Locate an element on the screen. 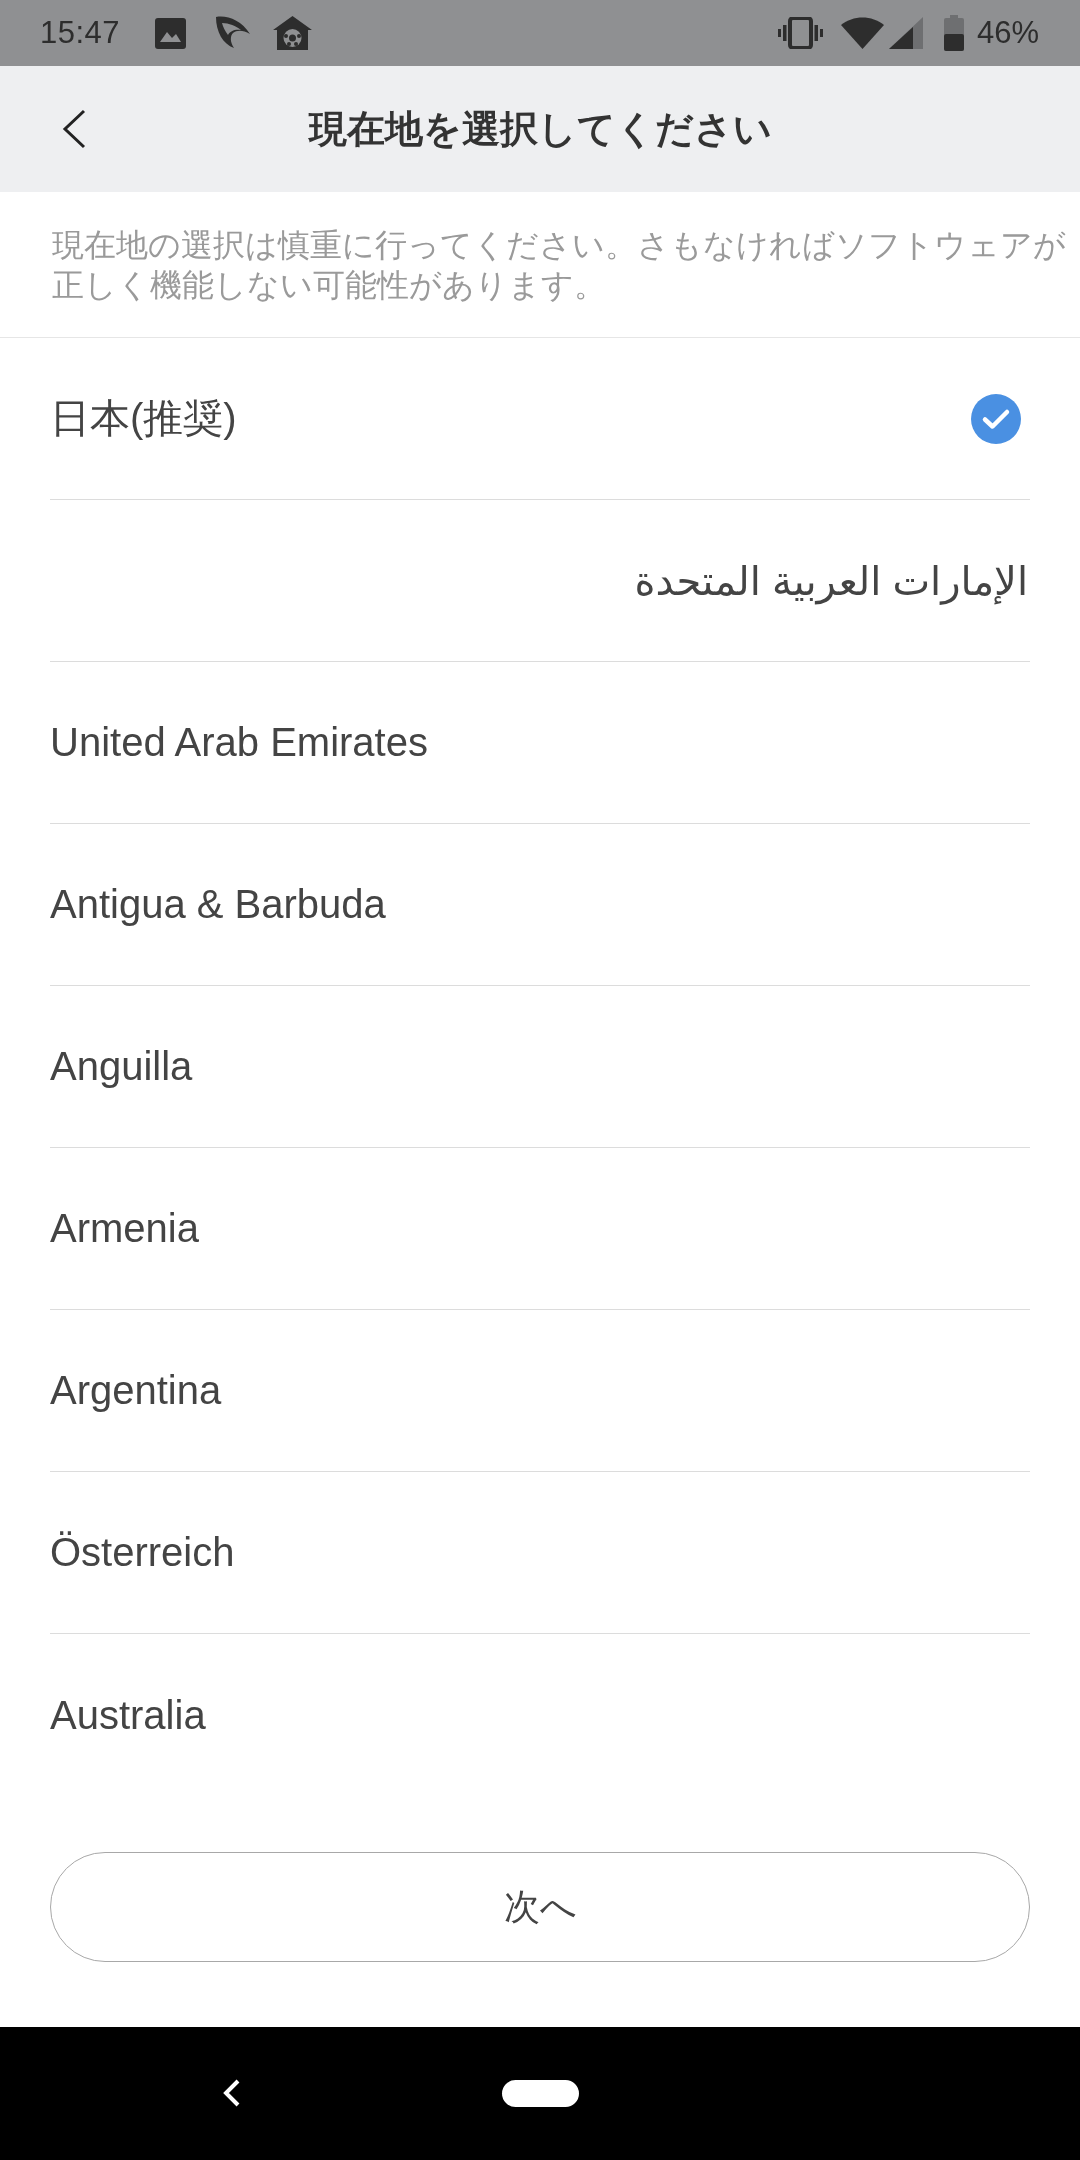 This screenshot has height=2160, width=1080. vibrate-icon is located at coordinates (800, 33).